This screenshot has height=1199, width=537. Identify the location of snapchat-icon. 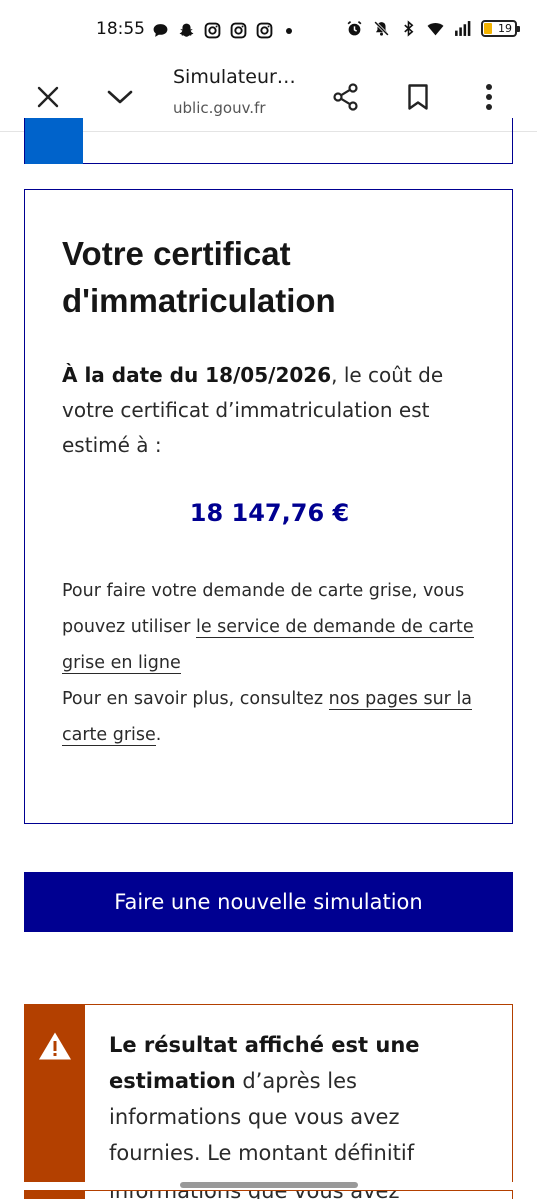
(186, 30).